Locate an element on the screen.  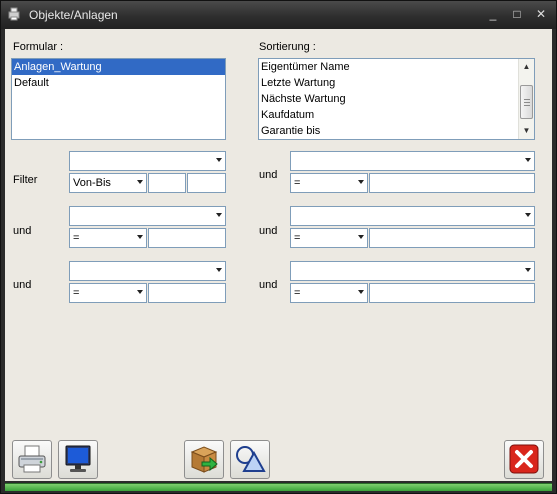
list-item: Kaufdatum is located at coordinates (396, 115).